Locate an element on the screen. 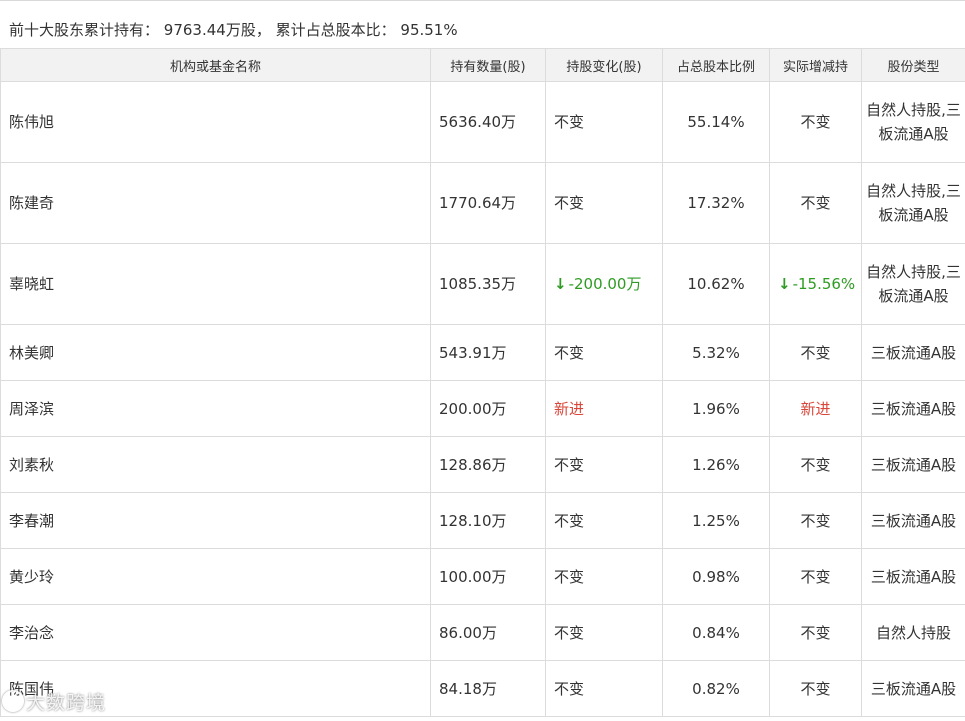  holder-change: 新进 is located at coordinates (604, 408).